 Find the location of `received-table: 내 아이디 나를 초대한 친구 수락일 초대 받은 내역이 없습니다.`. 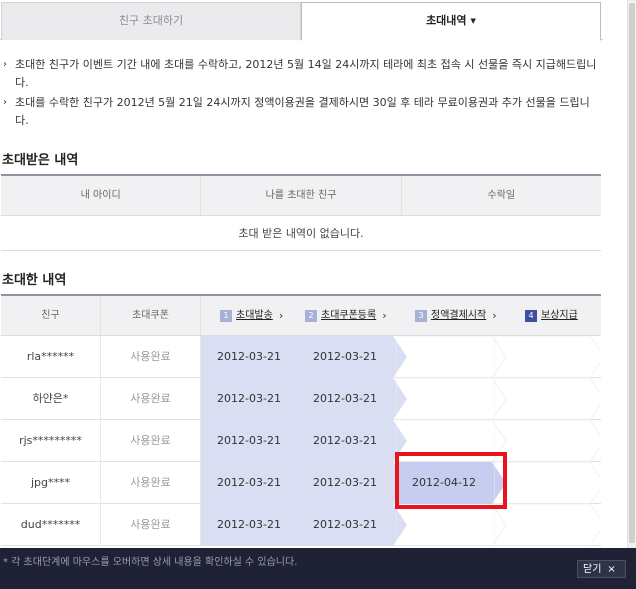

received-table: 내 아이디 나를 초대한 친구 수락일 초대 받은 내역이 없습니다. is located at coordinates (301, 212).